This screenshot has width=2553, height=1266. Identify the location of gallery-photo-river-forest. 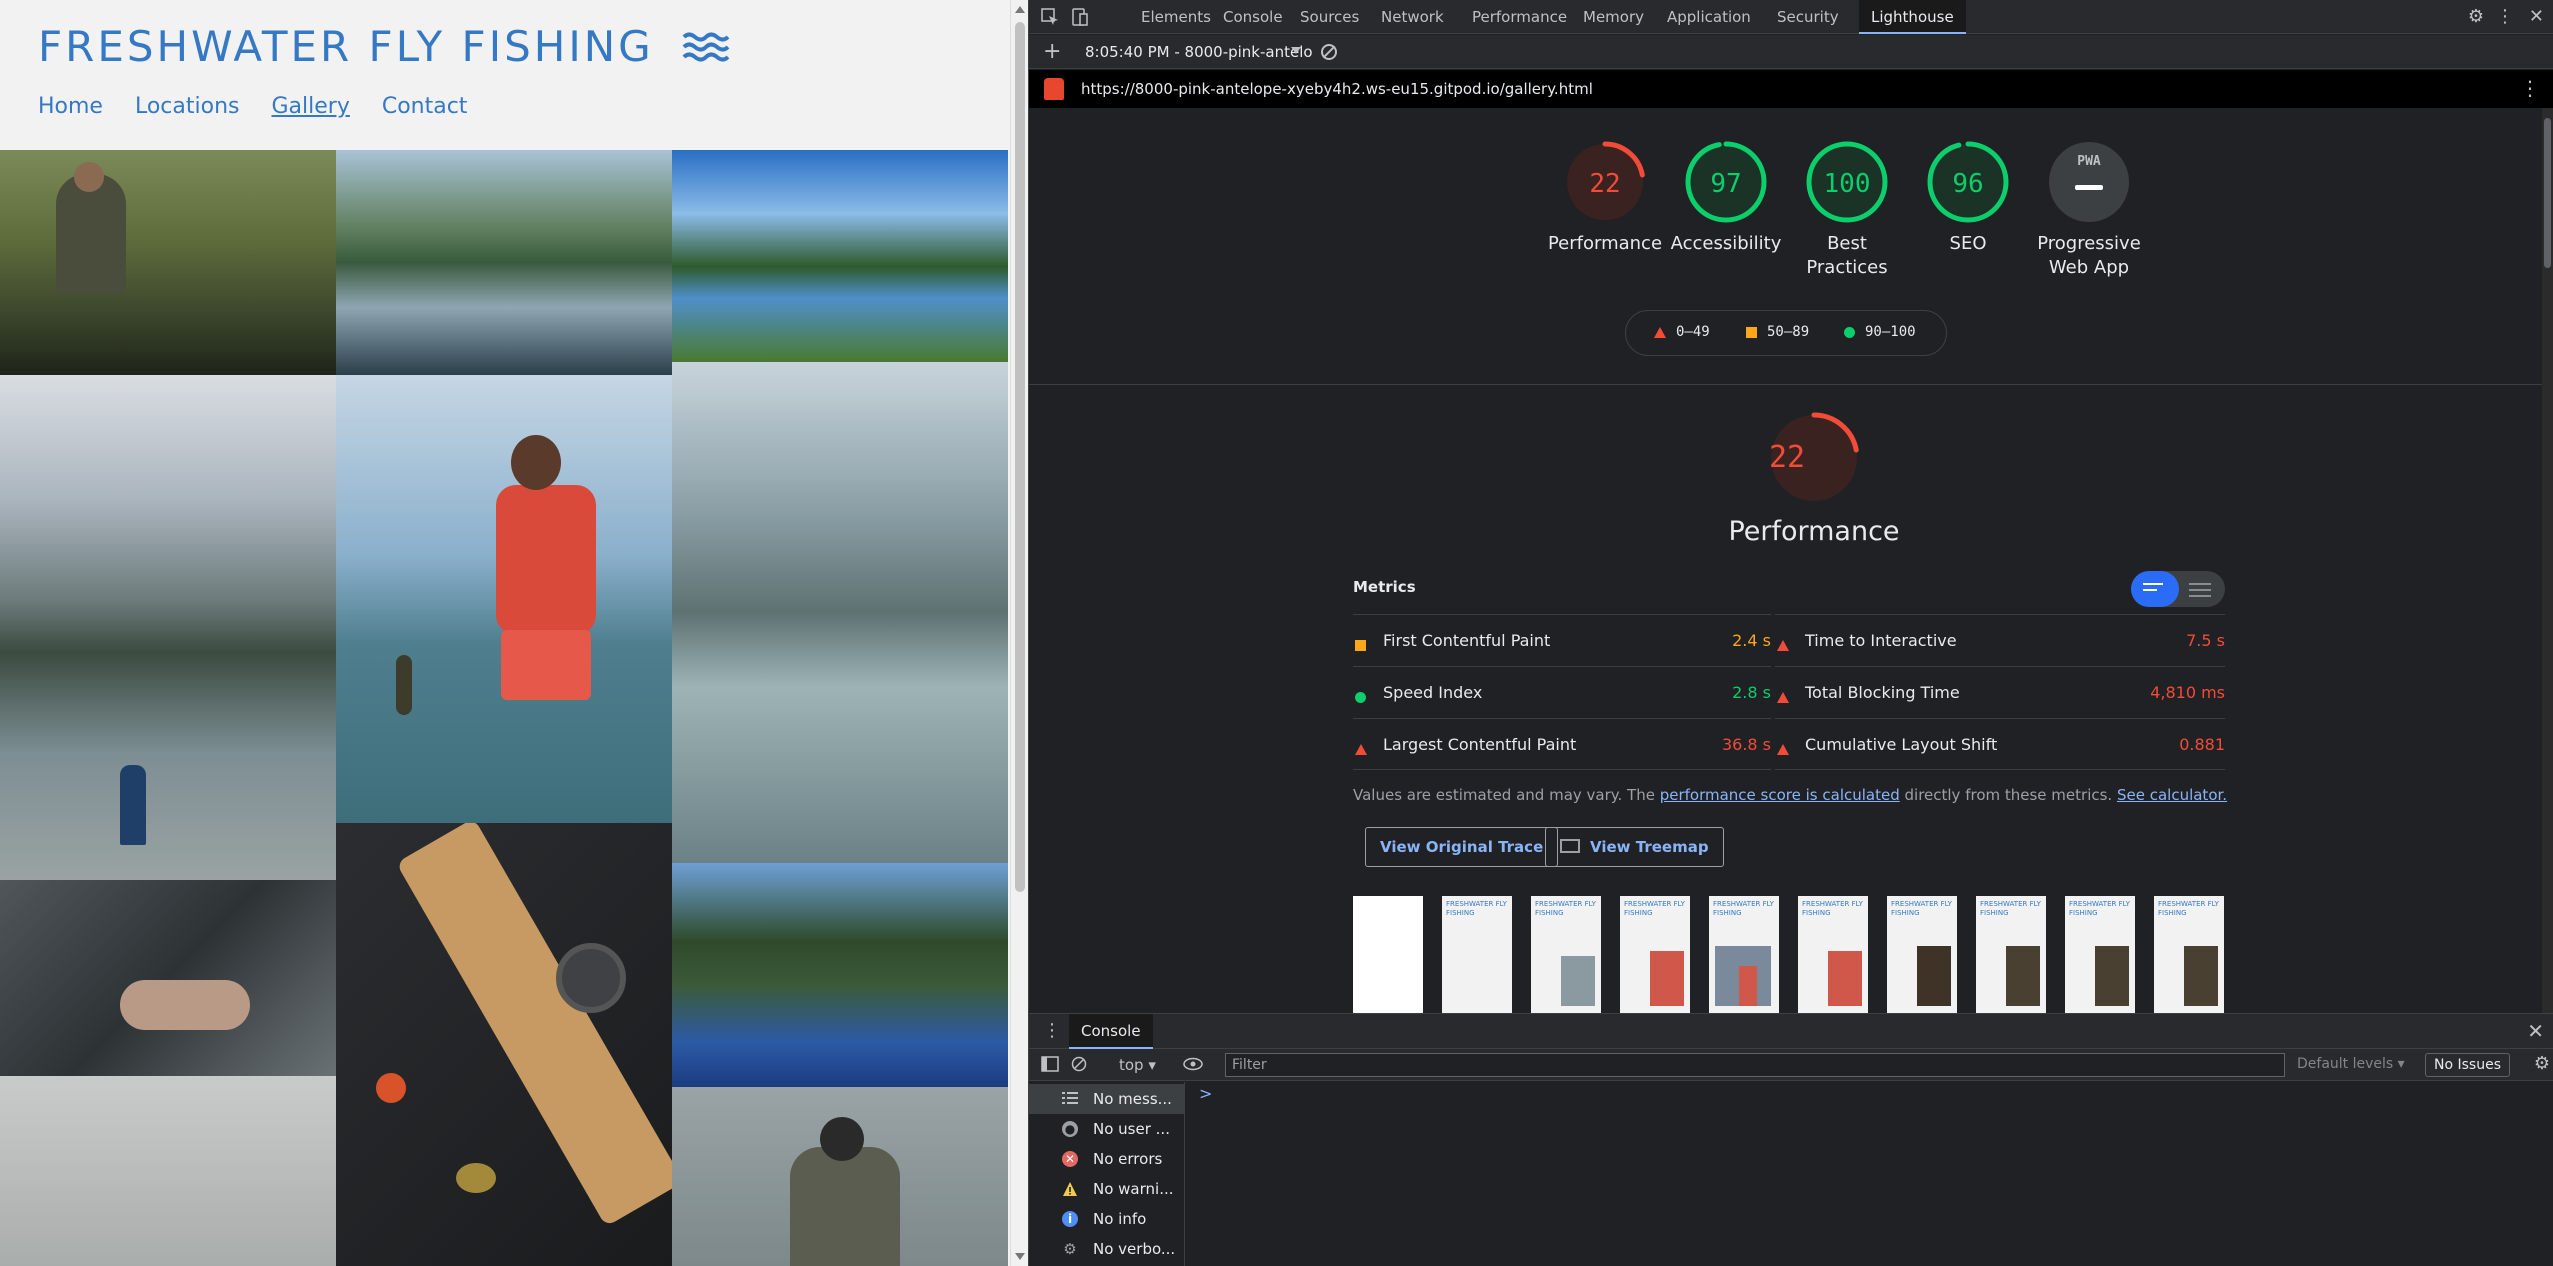
(840, 975).